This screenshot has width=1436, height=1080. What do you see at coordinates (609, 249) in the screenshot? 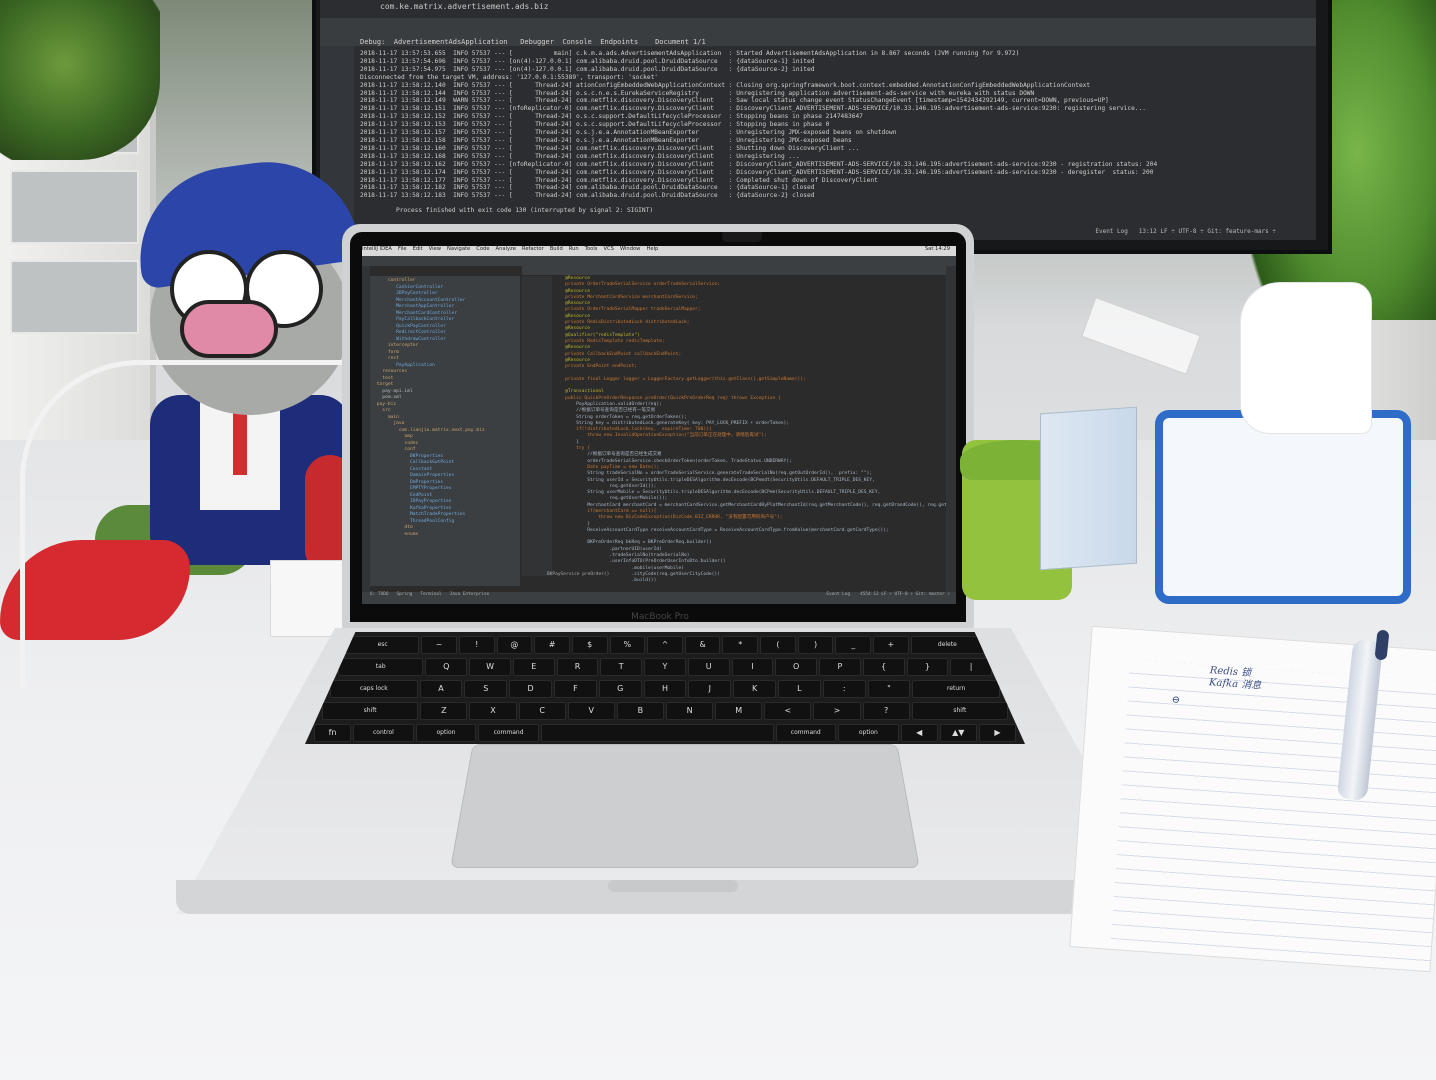
I see `menu-item: VCS` at bounding box center [609, 249].